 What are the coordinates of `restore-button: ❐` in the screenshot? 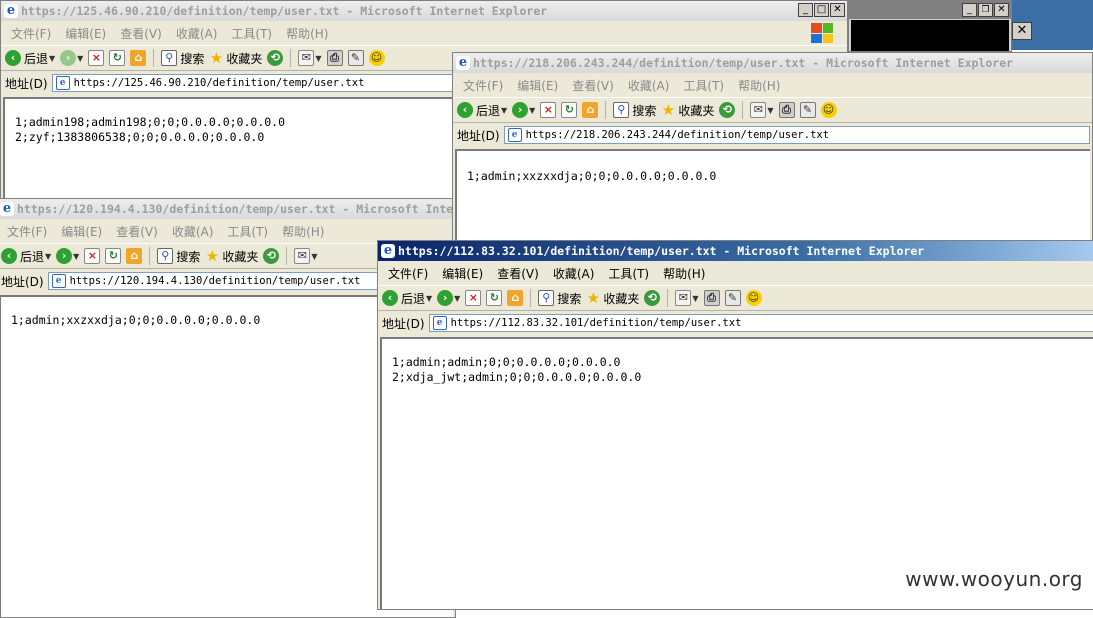 It's located at (985, 10).